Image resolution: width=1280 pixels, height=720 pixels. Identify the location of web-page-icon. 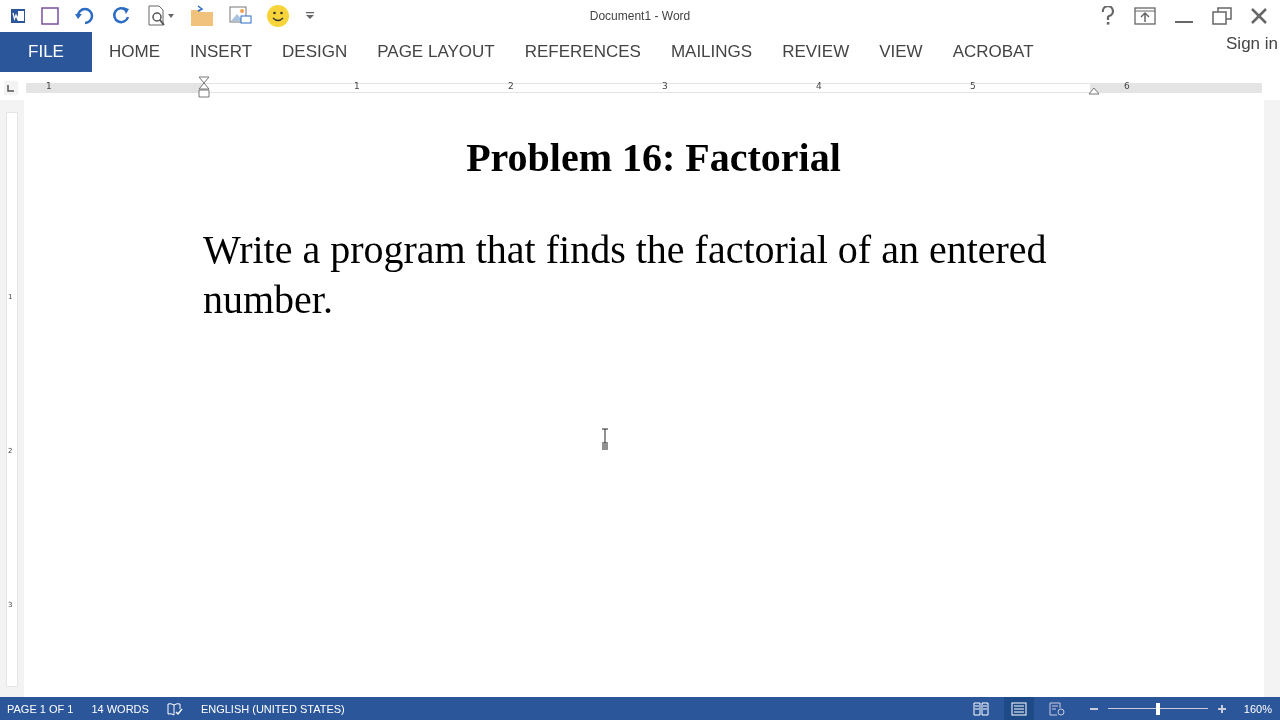
(1056, 708).